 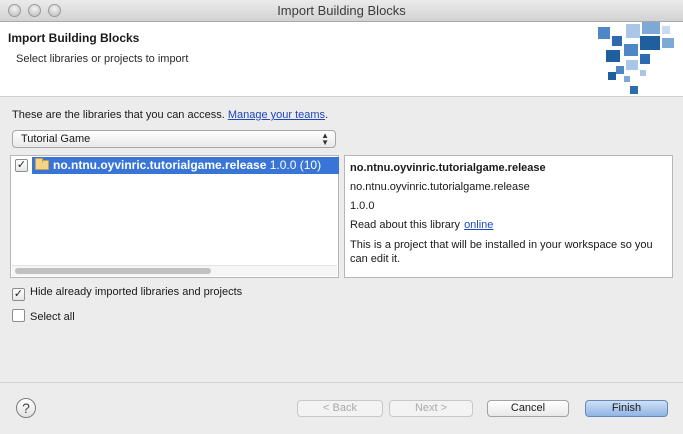 I want to click on banner-subtitle: Select libraries or projects to import, so click(x=102, y=59).